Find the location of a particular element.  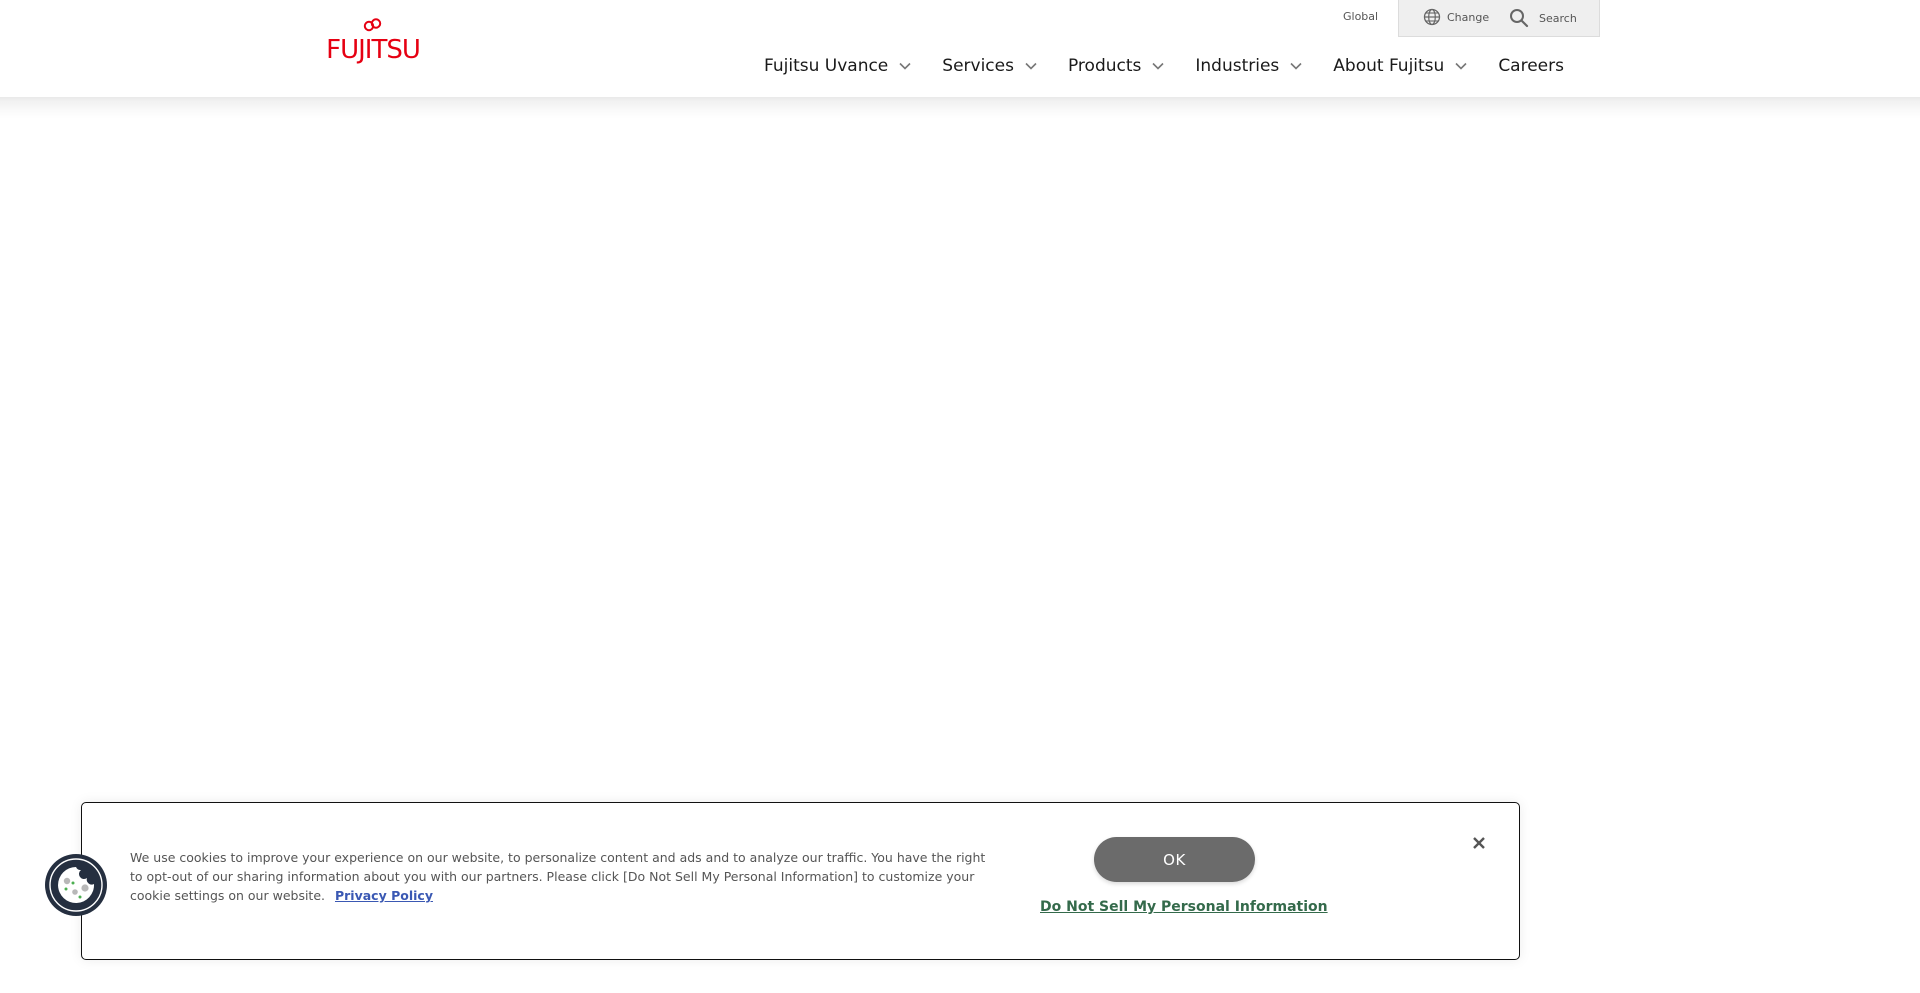

nav-item-careers: Careers is located at coordinates (1531, 66).